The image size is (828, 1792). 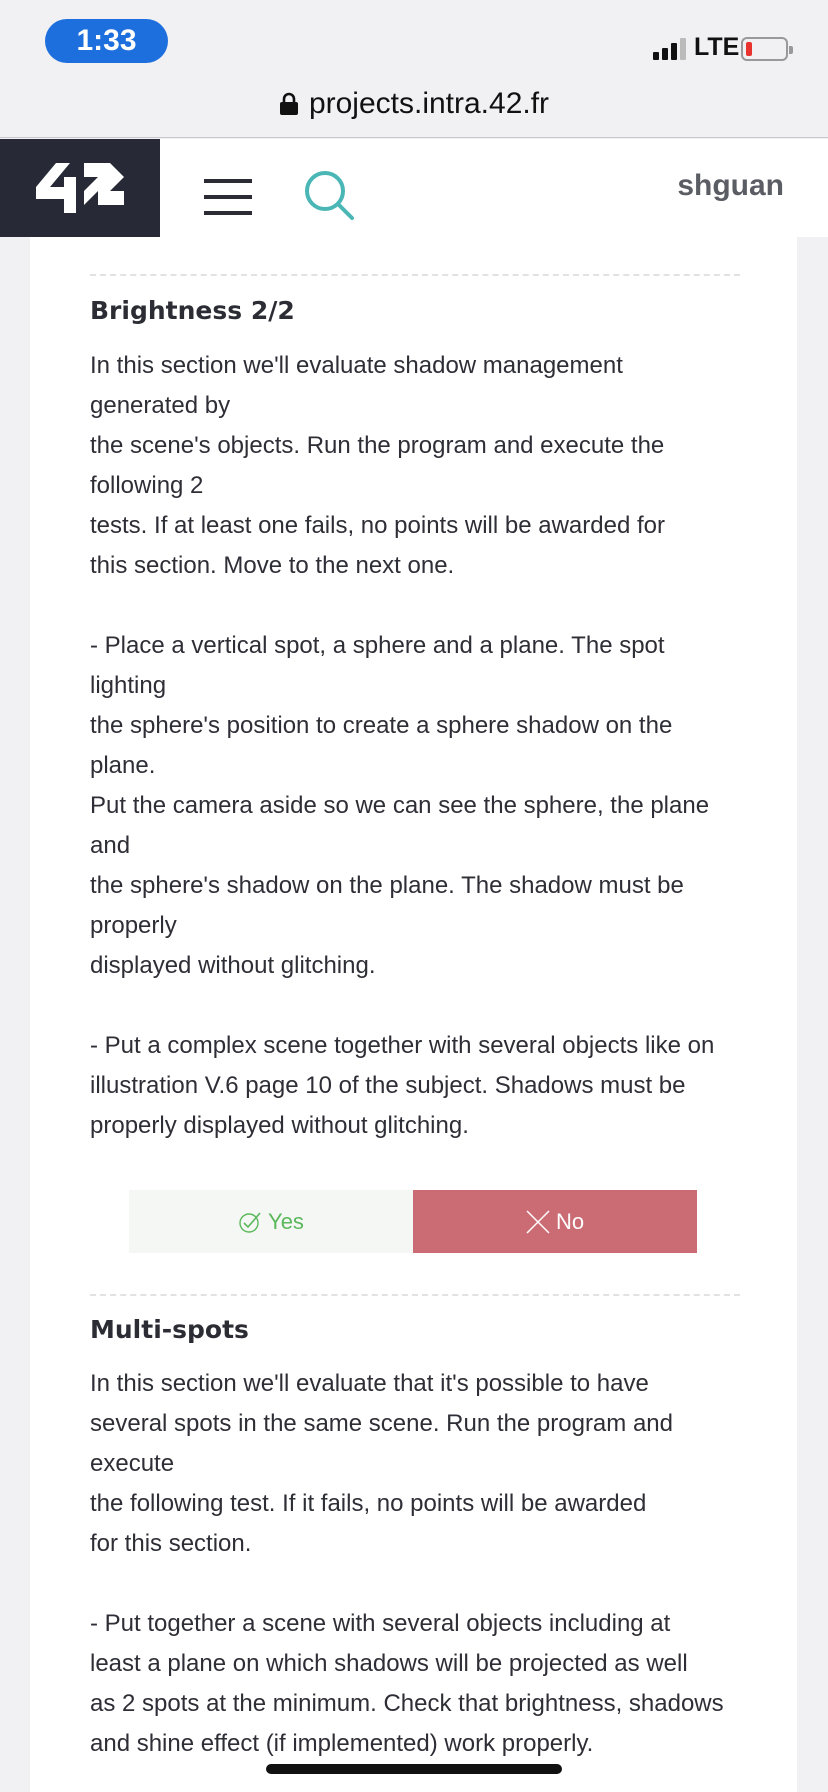 I want to click on answer-buttons: Yes No, so click(x=413, y=1221).